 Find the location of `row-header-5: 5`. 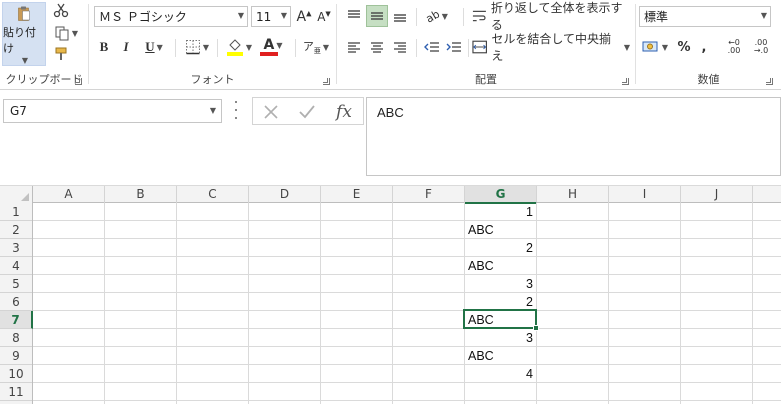

row-header-5: 5 is located at coordinates (16, 284).